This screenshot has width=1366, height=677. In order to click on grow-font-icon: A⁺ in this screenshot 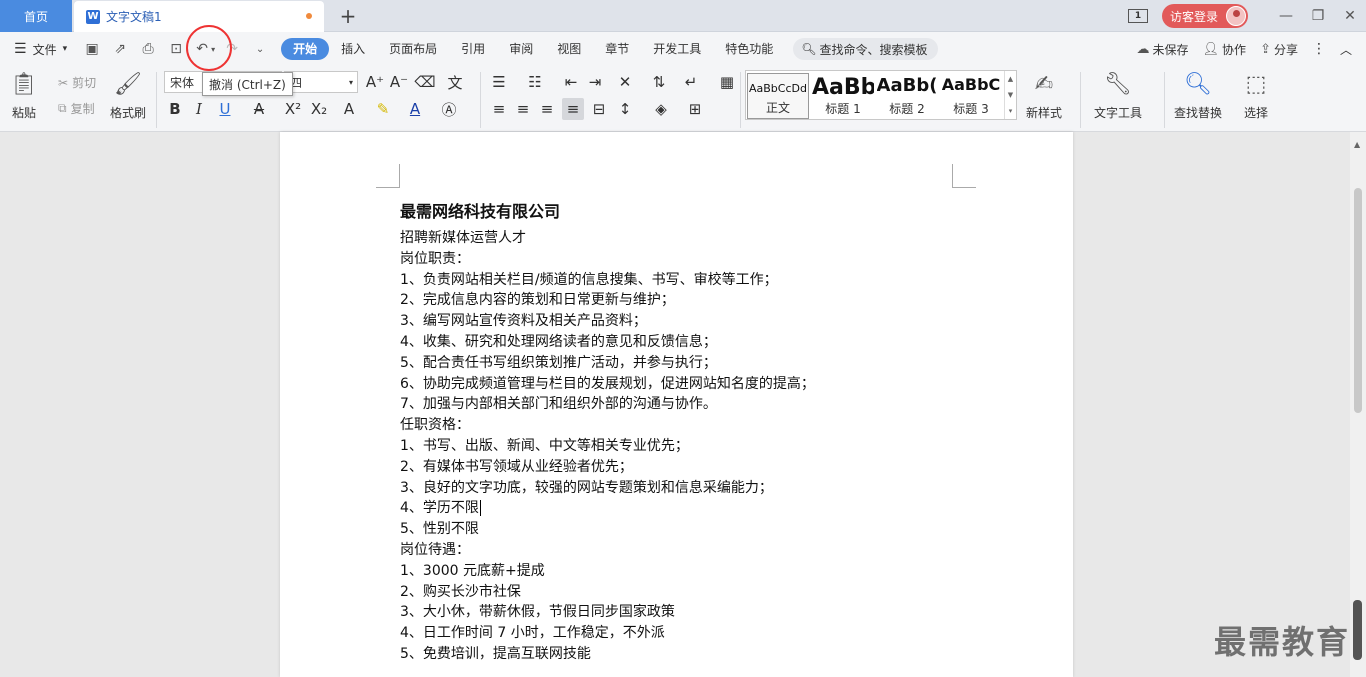, I will do `click(375, 82)`.